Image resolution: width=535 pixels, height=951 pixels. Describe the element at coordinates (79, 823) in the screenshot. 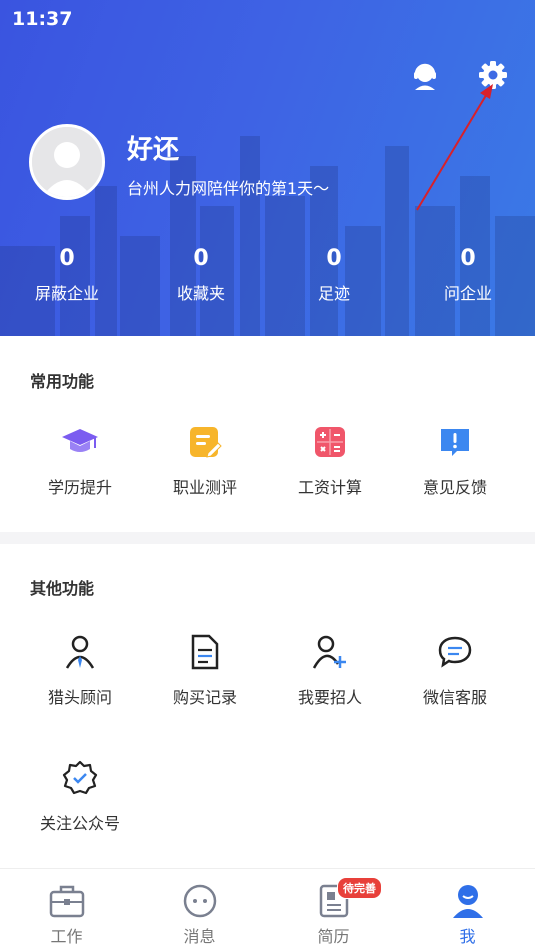

I see `feature-label: 关注公众号` at that location.